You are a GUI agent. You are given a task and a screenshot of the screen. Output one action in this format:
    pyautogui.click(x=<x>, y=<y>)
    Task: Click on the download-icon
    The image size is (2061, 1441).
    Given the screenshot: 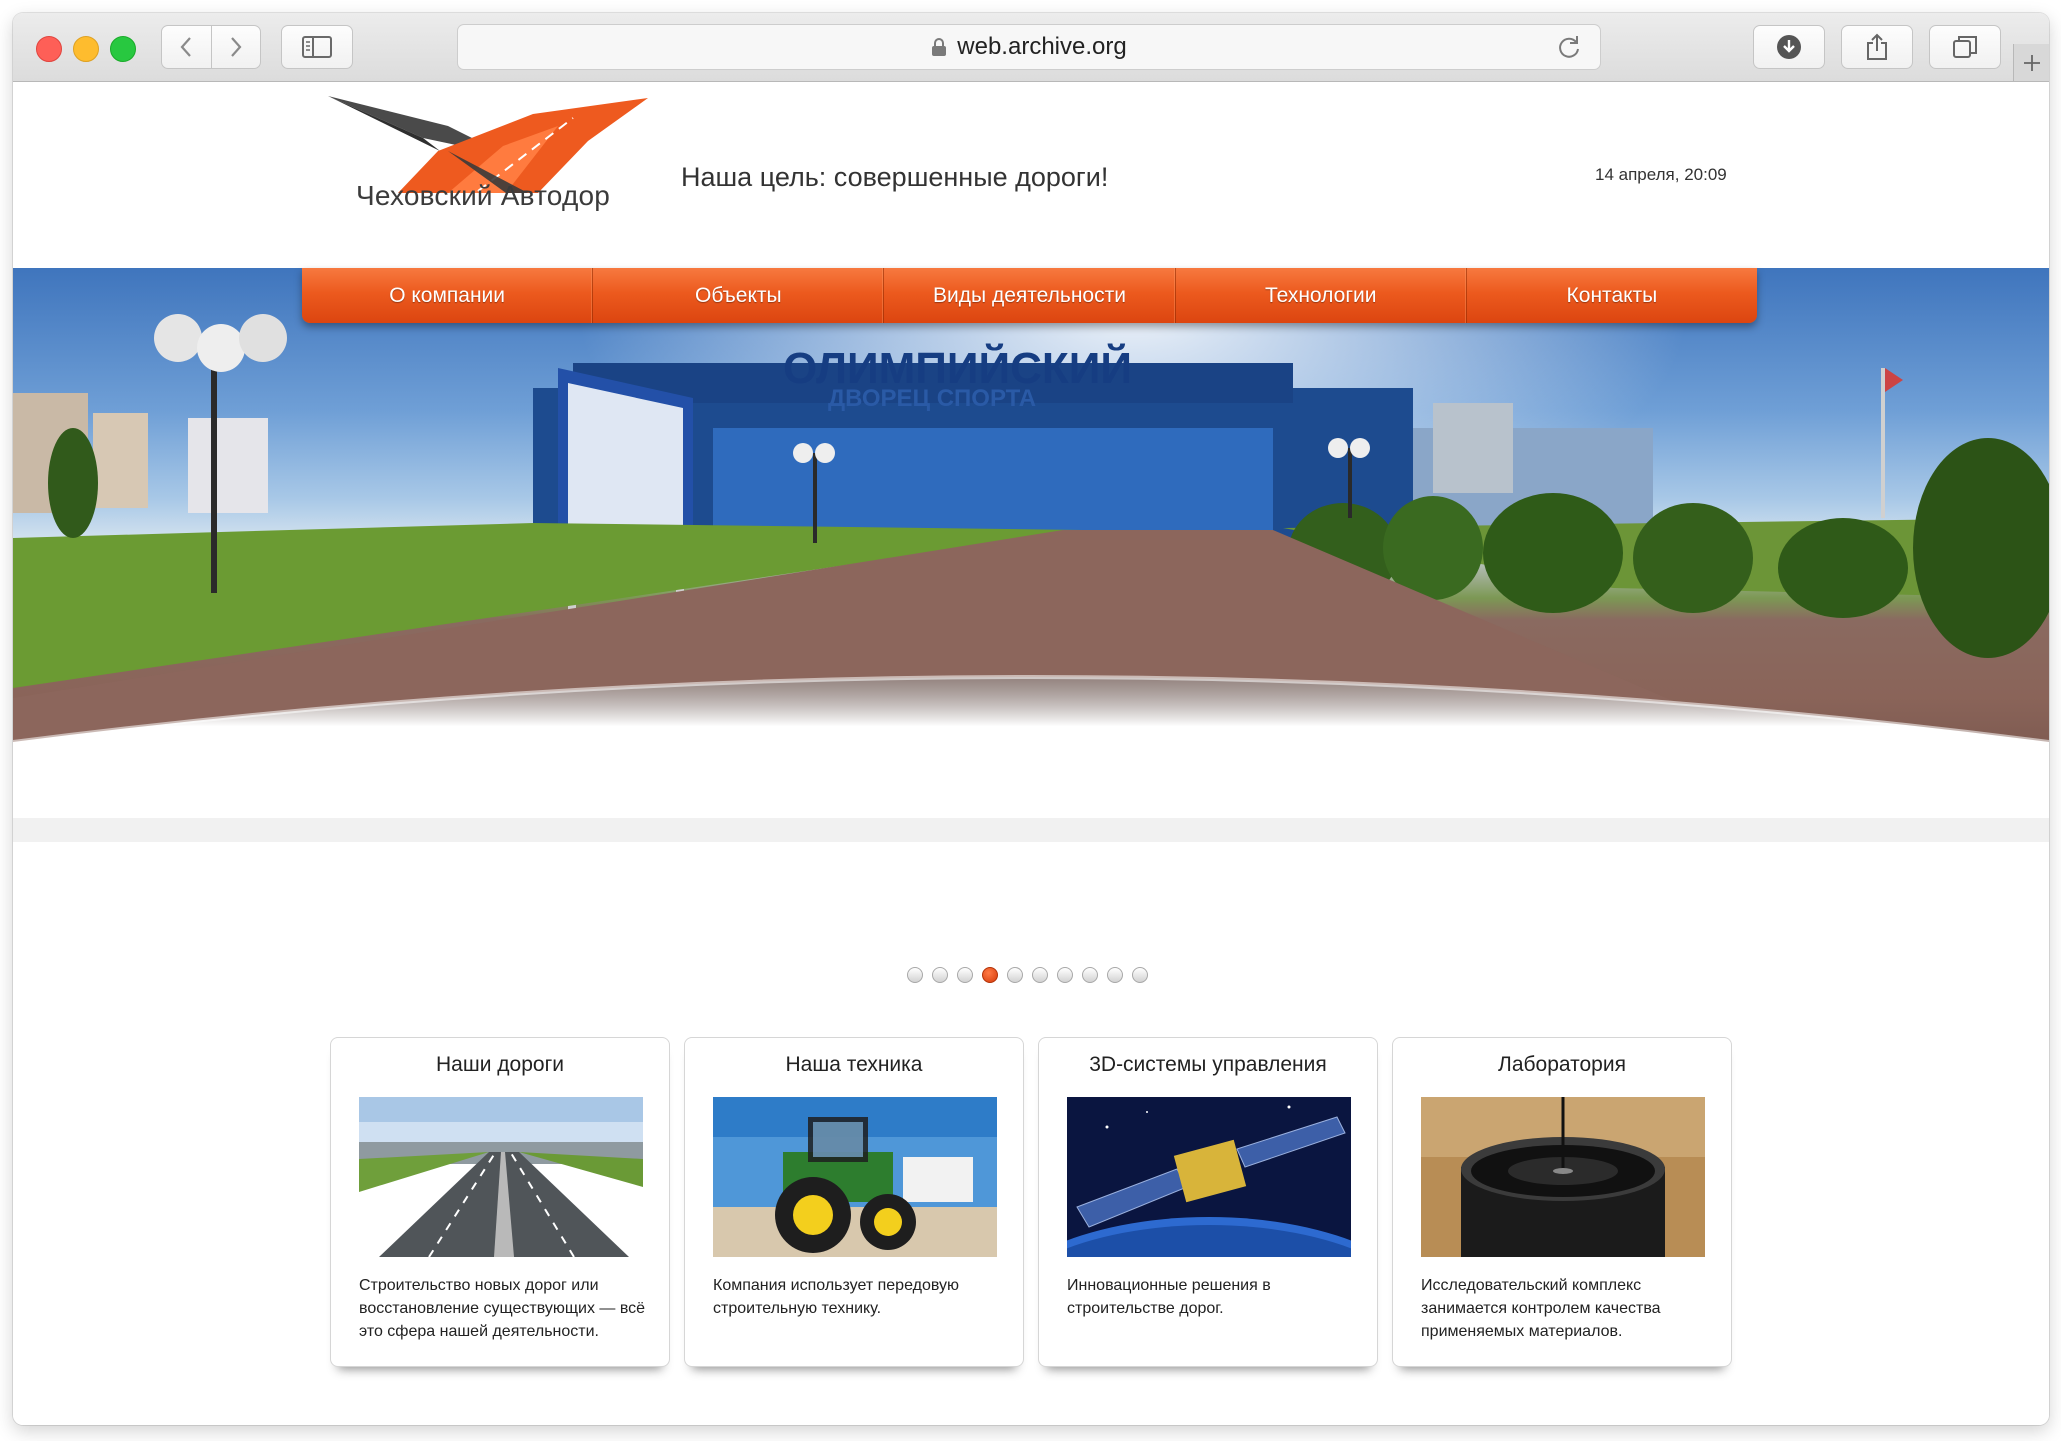 What is the action you would take?
    pyautogui.click(x=1789, y=47)
    